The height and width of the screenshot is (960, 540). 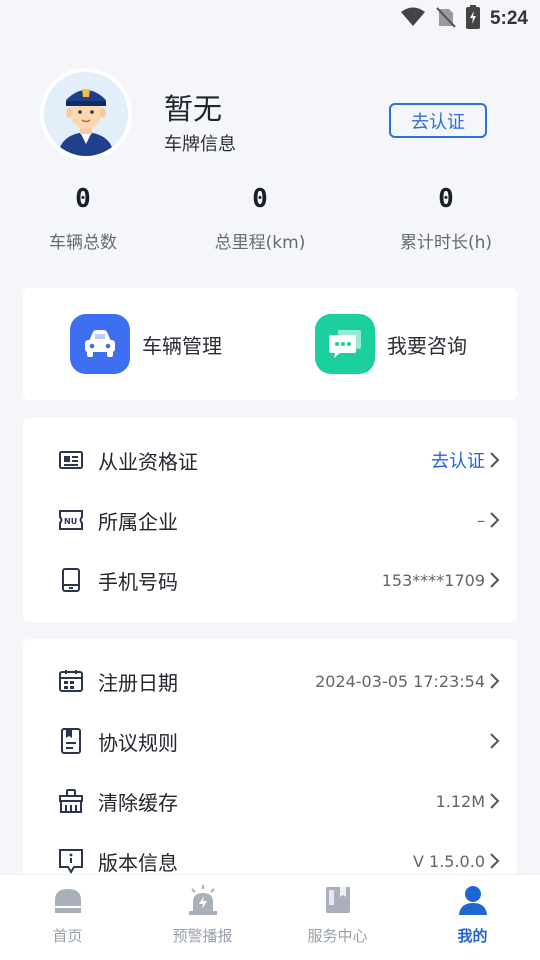 I want to click on calendar-icon, so click(x=71, y=681).